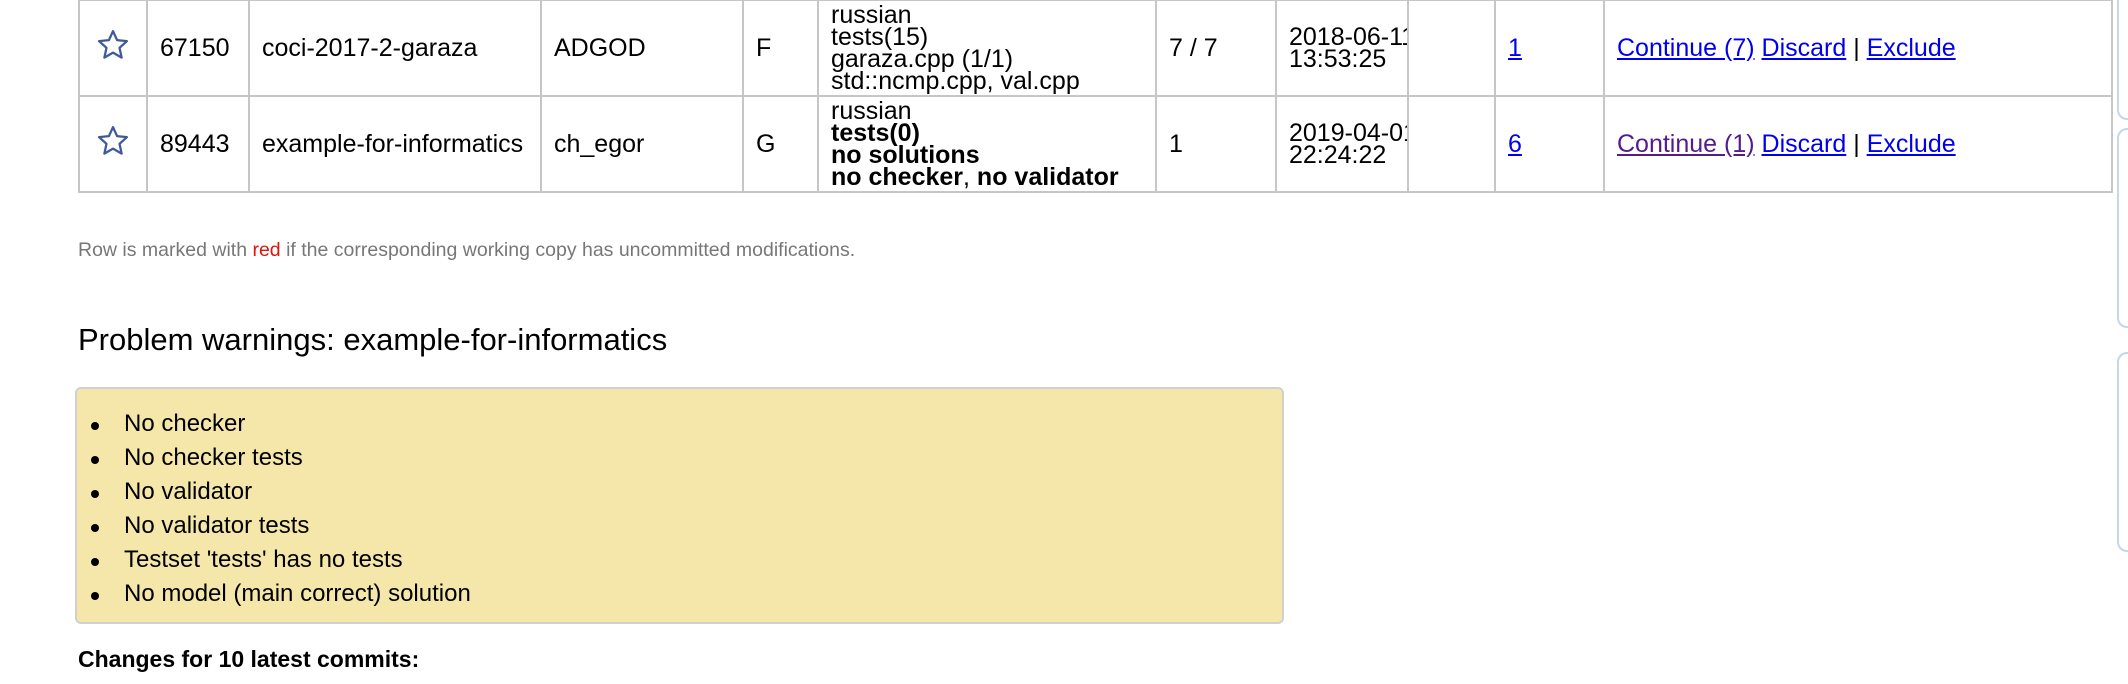 The image size is (2128, 684). Describe the element at coordinates (897, 177) in the screenshot. I see `no-checker-text: no checker` at that location.